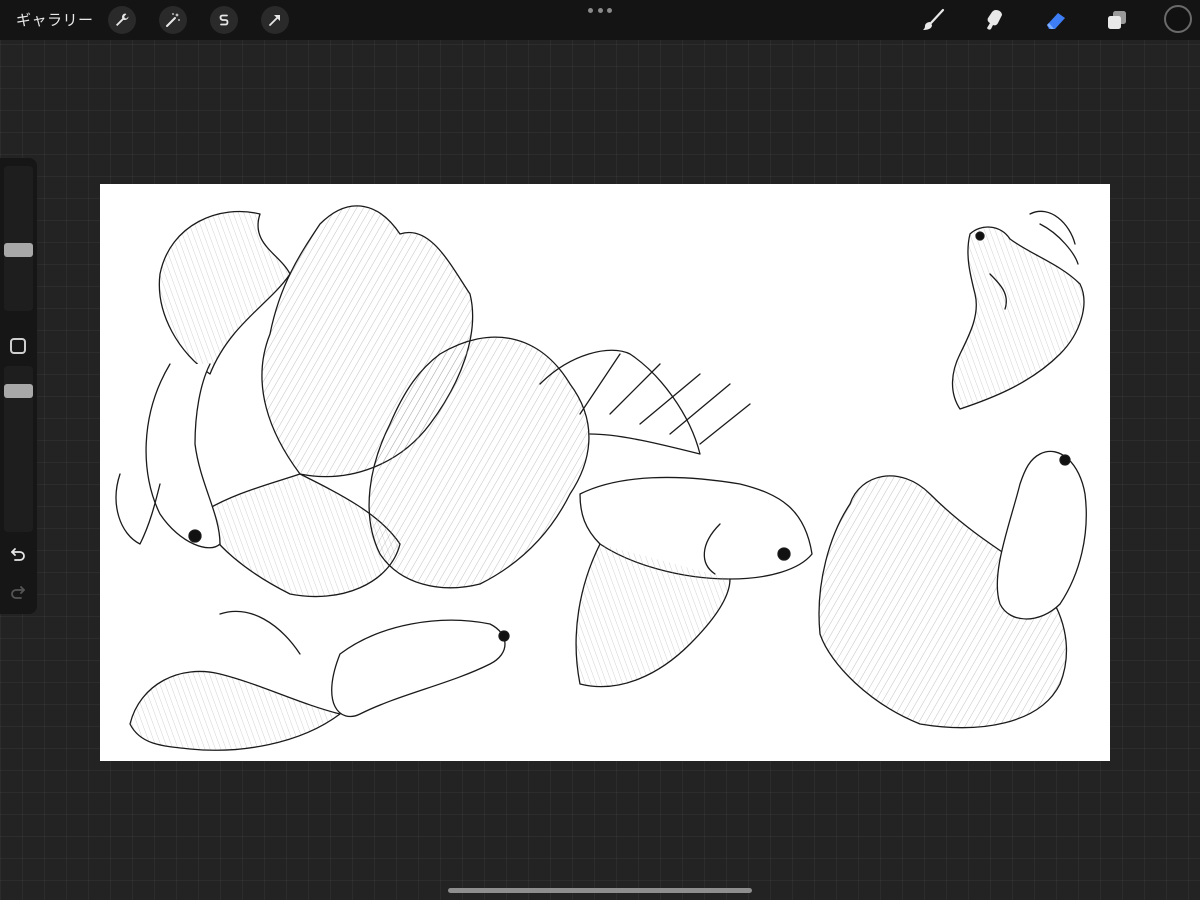  I want to click on smudge-icon, so click(994, 20).